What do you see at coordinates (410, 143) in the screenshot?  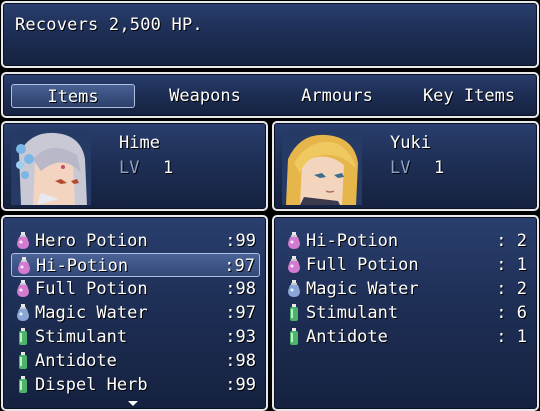 I see `actor-name-yuki: Yuki` at bounding box center [410, 143].